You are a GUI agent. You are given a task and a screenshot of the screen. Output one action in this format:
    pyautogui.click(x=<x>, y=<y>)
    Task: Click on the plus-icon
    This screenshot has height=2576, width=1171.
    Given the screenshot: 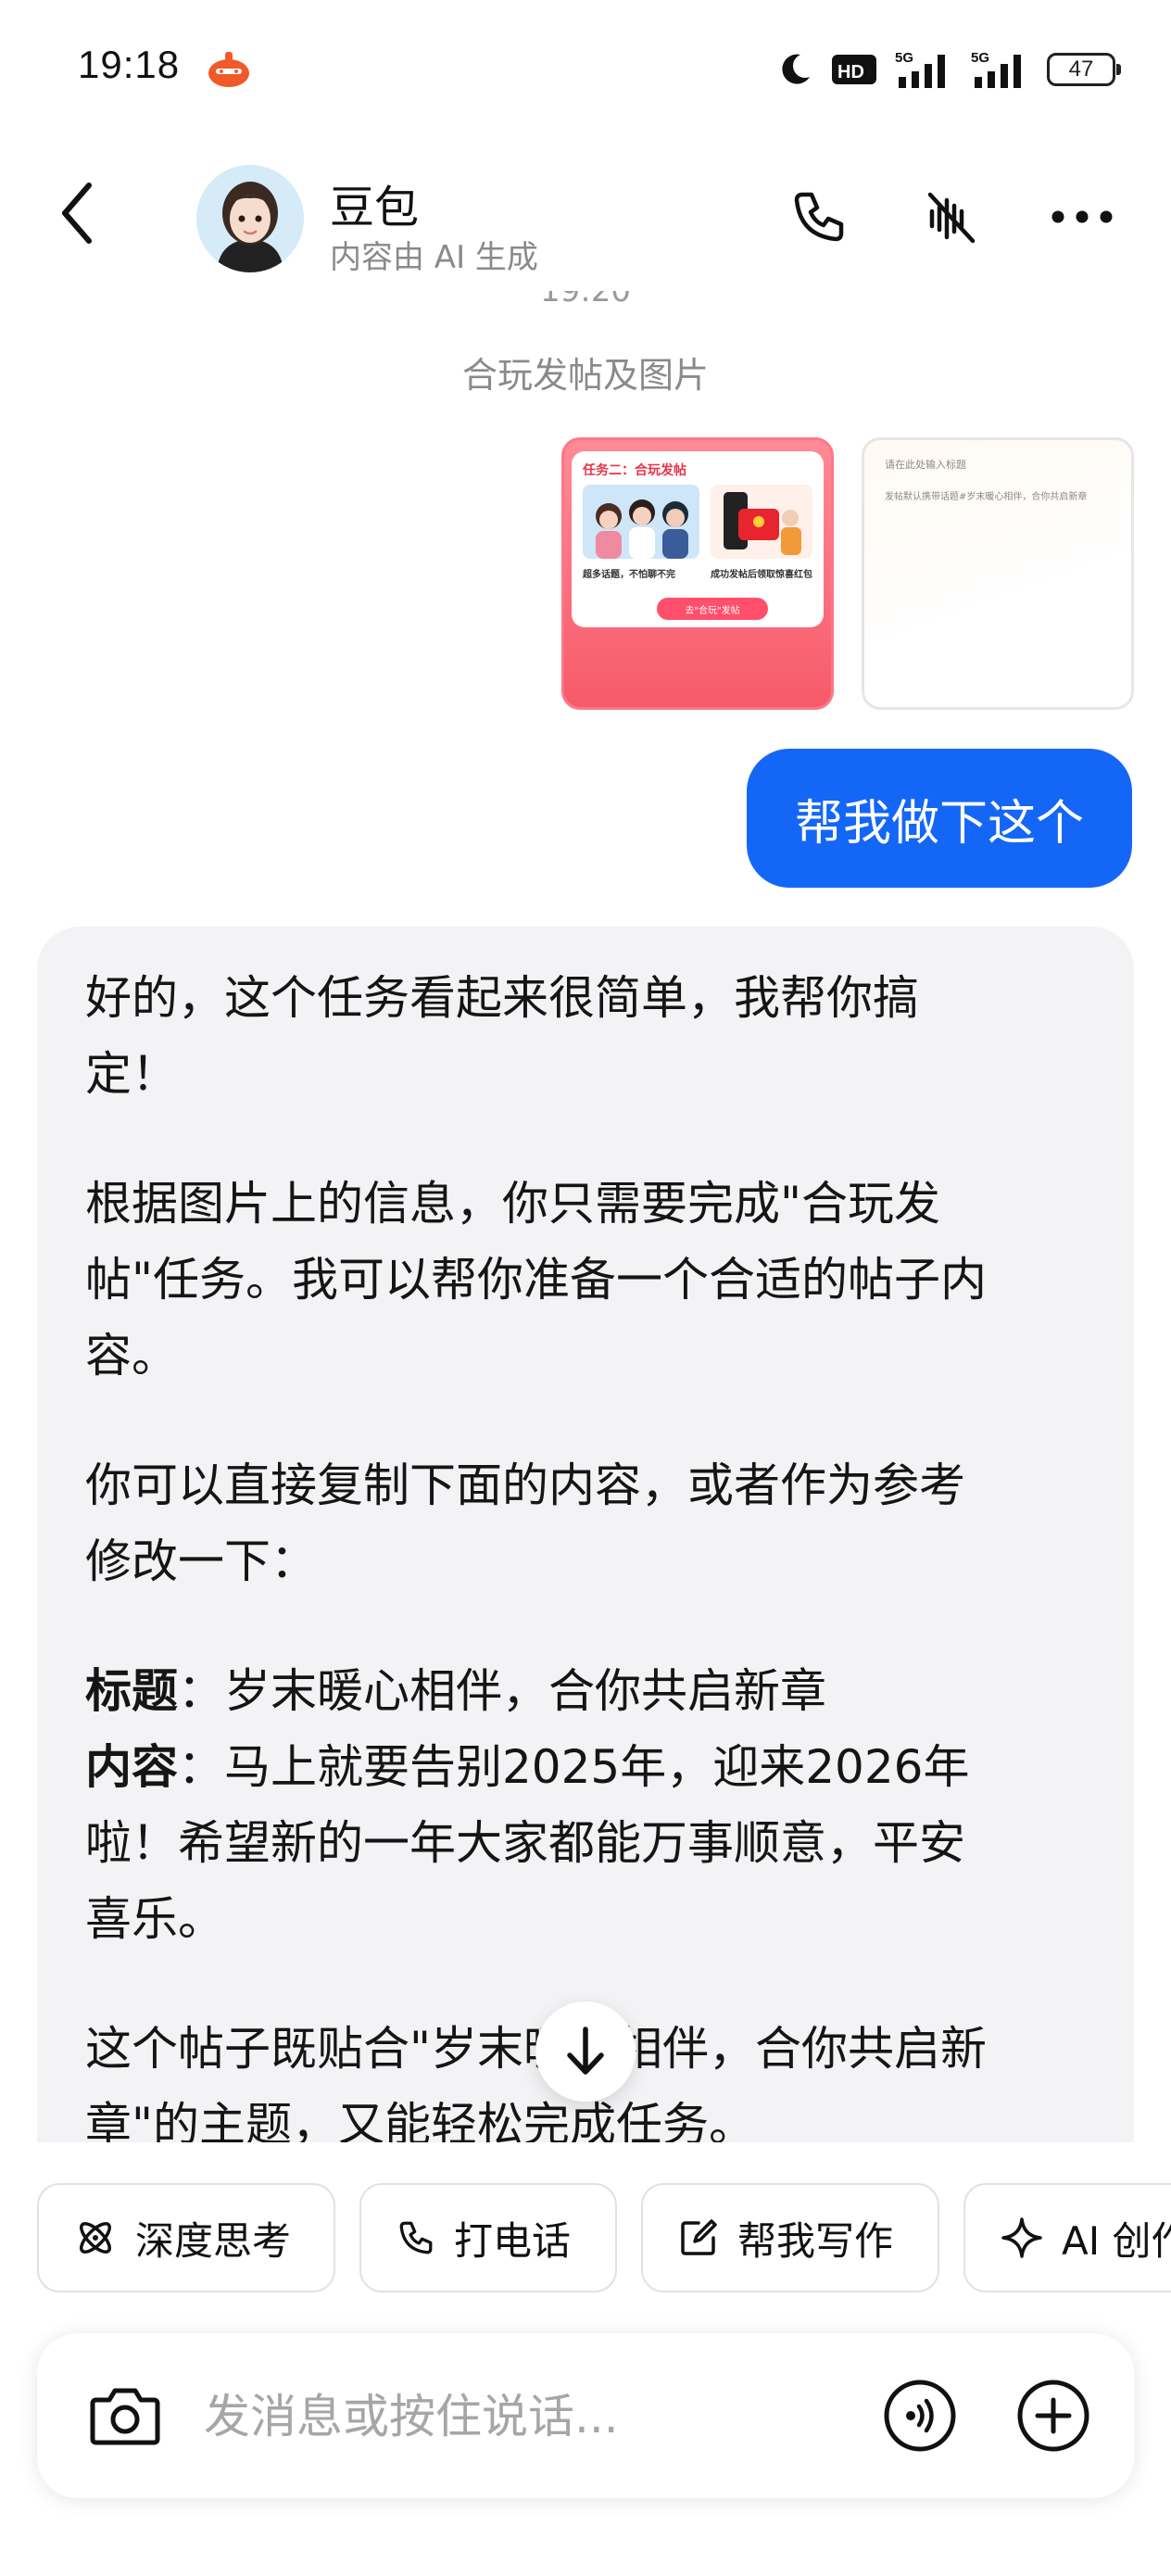 What is the action you would take?
    pyautogui.click(x=1053, y=2416)
    